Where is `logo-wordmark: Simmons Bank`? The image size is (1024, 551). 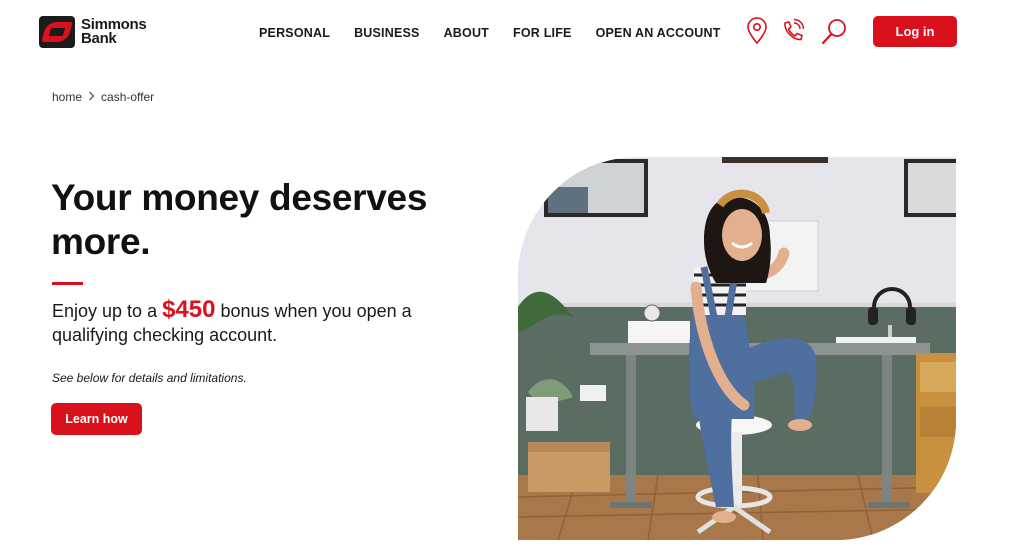
logo-wordmark: Simmons Bank is located at coordinates (114, 32).